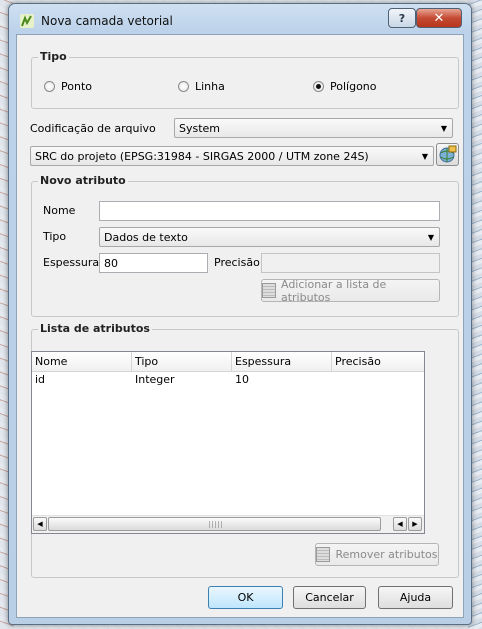  Describe the element at coordinates (318, 86) in the screenshot. I see `radio-poligono-indicator` at that location.